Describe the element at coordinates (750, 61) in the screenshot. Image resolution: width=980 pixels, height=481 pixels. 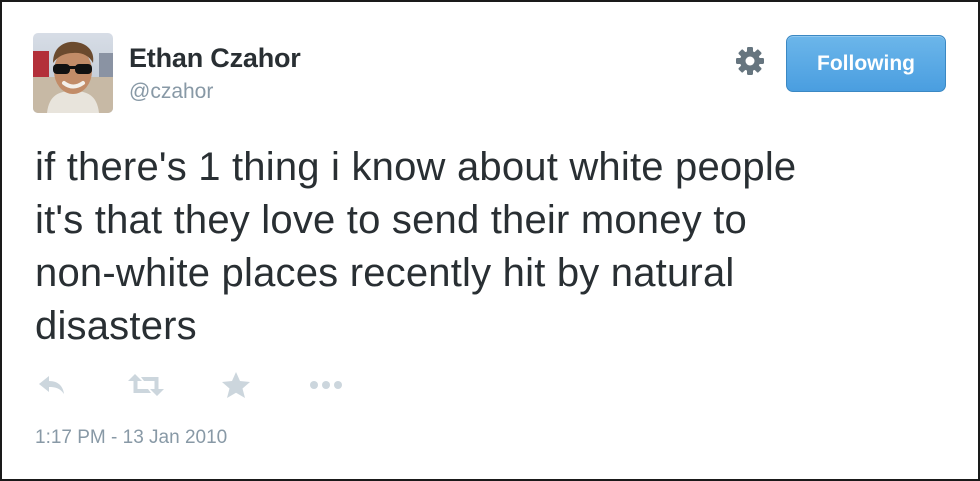
I see `gear-icon` at that location.